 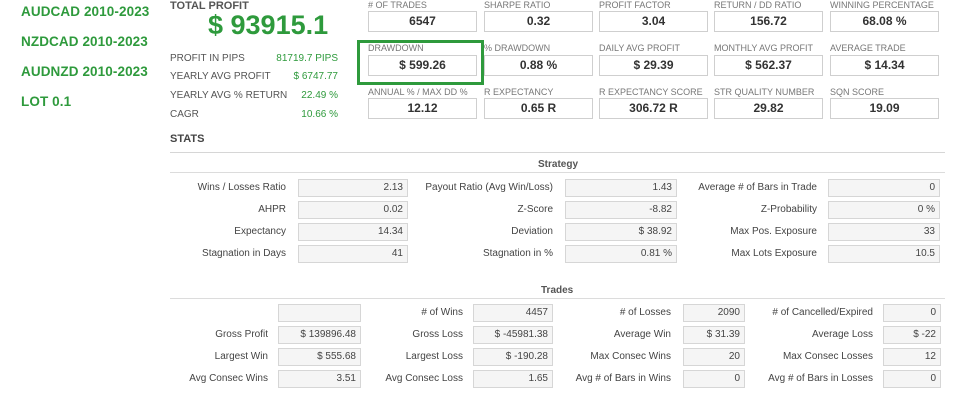 I want to click on trade-label: # of Cancelled/Expired, so click(x=822, y=312).